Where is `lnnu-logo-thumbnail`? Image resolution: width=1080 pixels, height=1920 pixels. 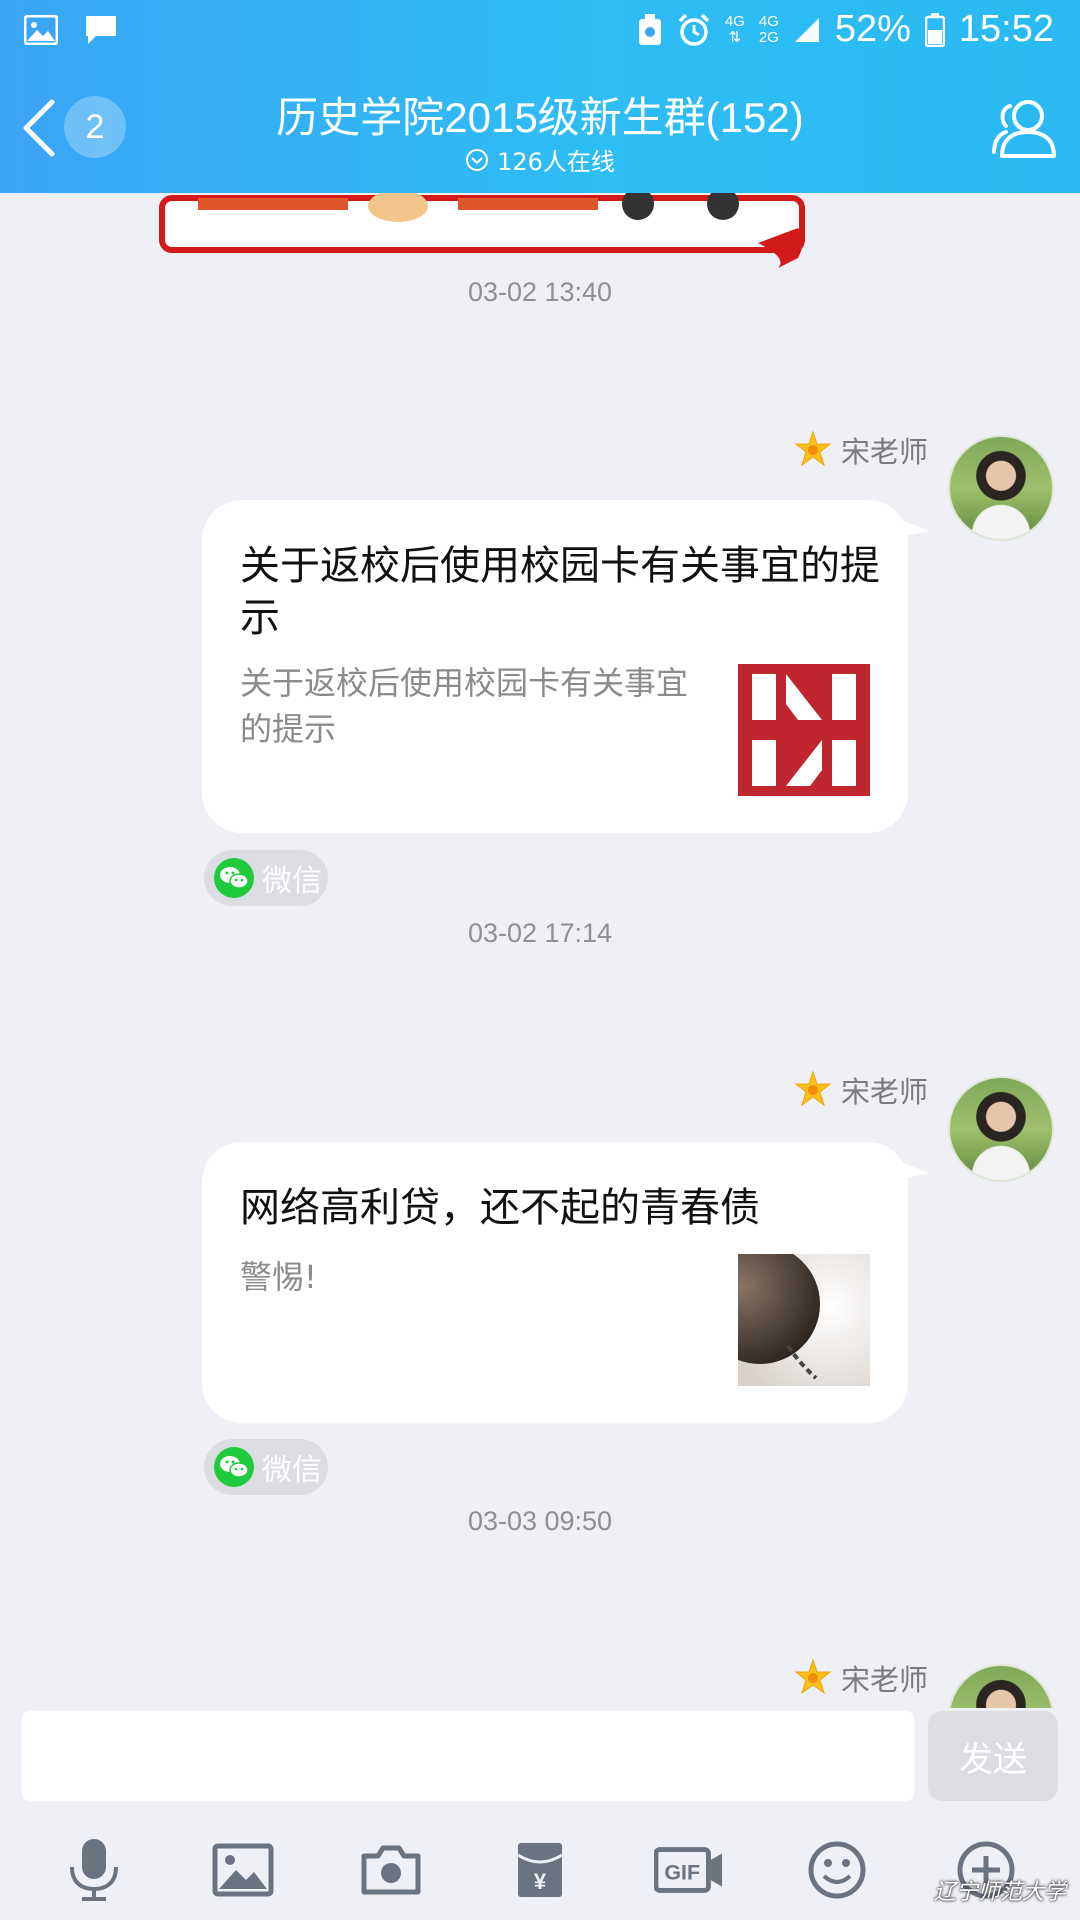 lnnu-logo-thumbnail is located at coordinates (804, 730).